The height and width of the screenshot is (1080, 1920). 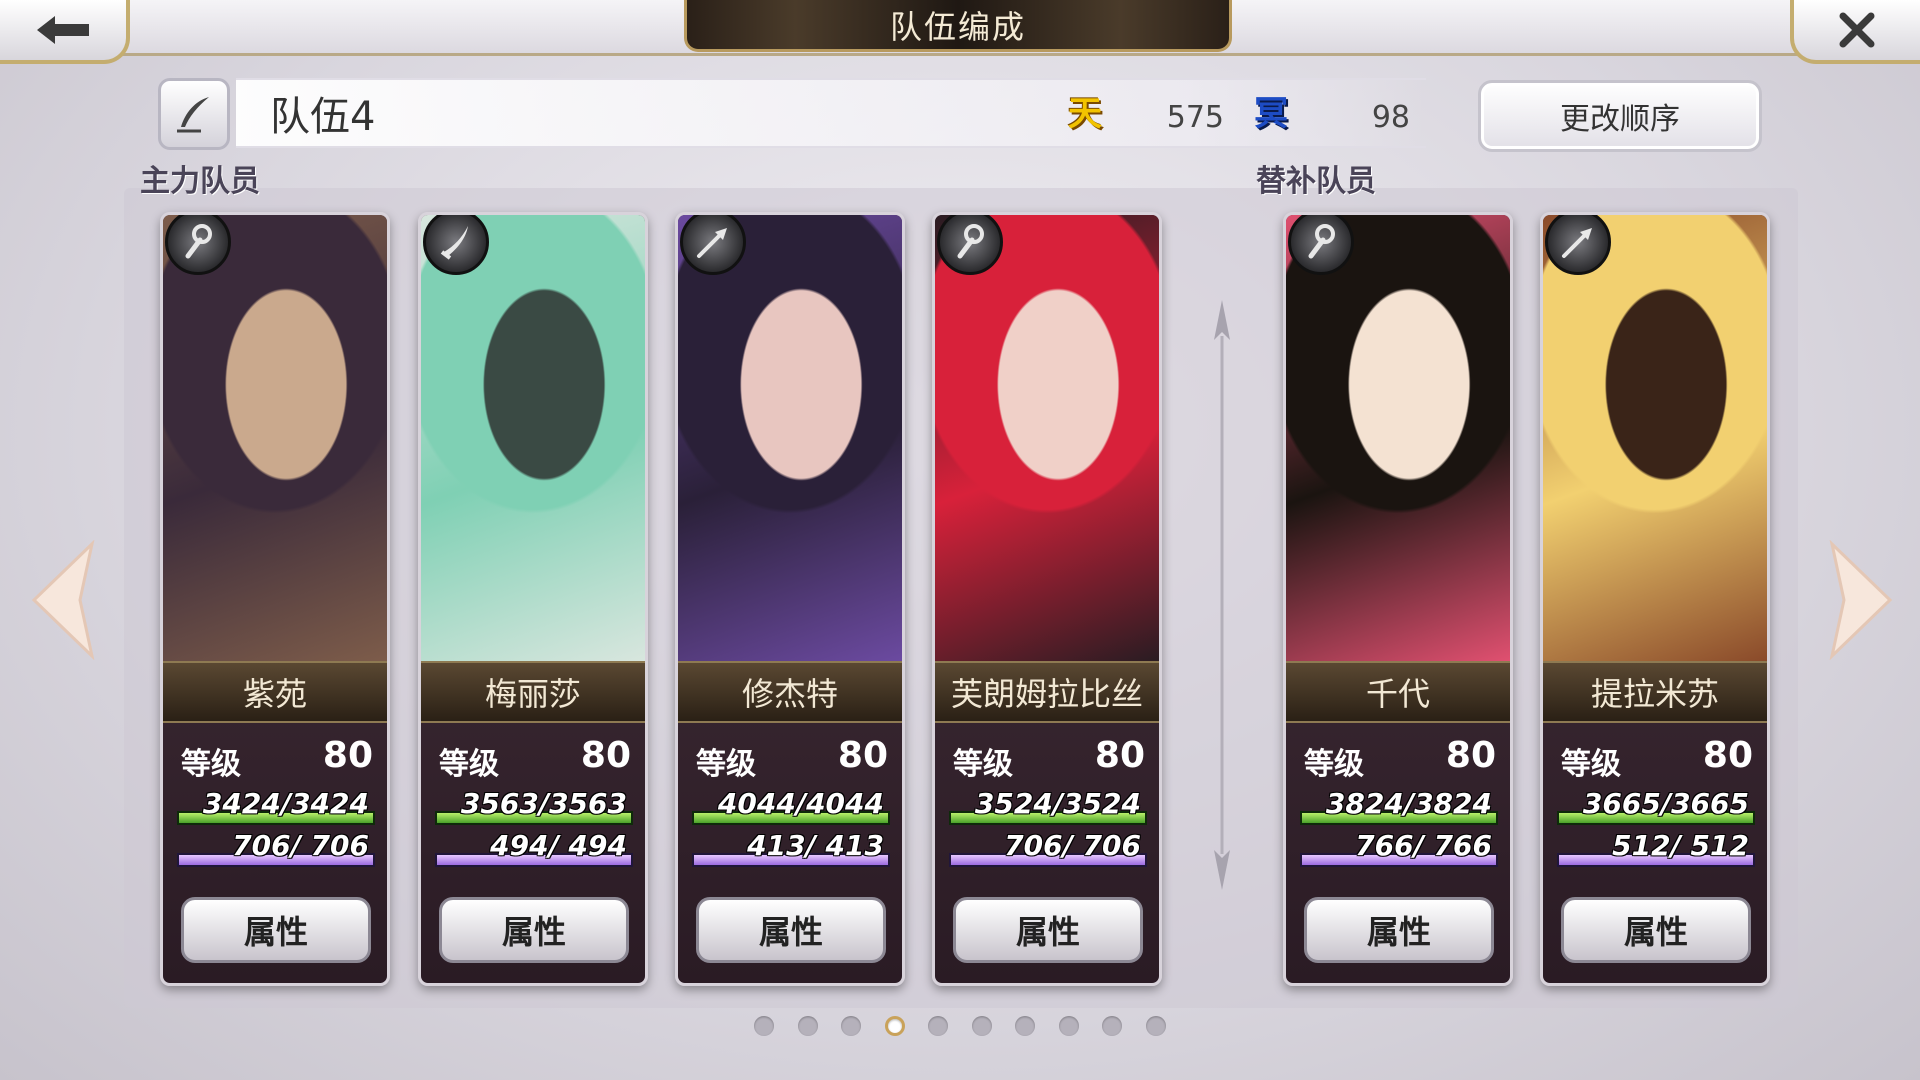 I want to click on mp-bar: 766/ 766, so click(x=1399, y=848).